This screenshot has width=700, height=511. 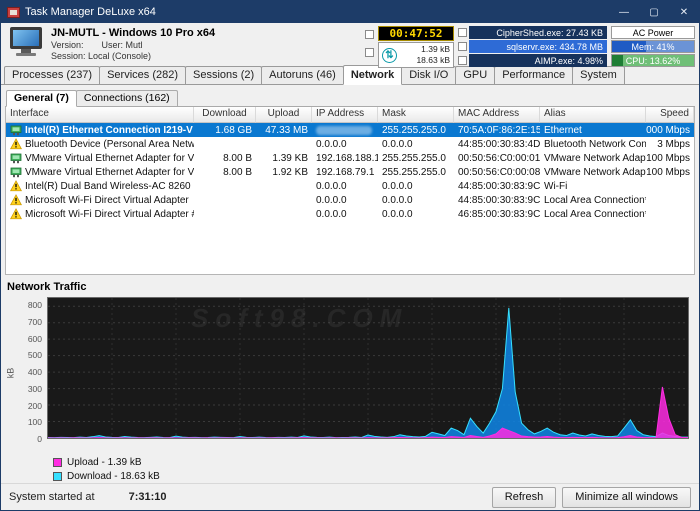 What do you see at coordinates (684, 12) in the screenshot?
I see `close-button: ✕` at bounding box center [684, 12].